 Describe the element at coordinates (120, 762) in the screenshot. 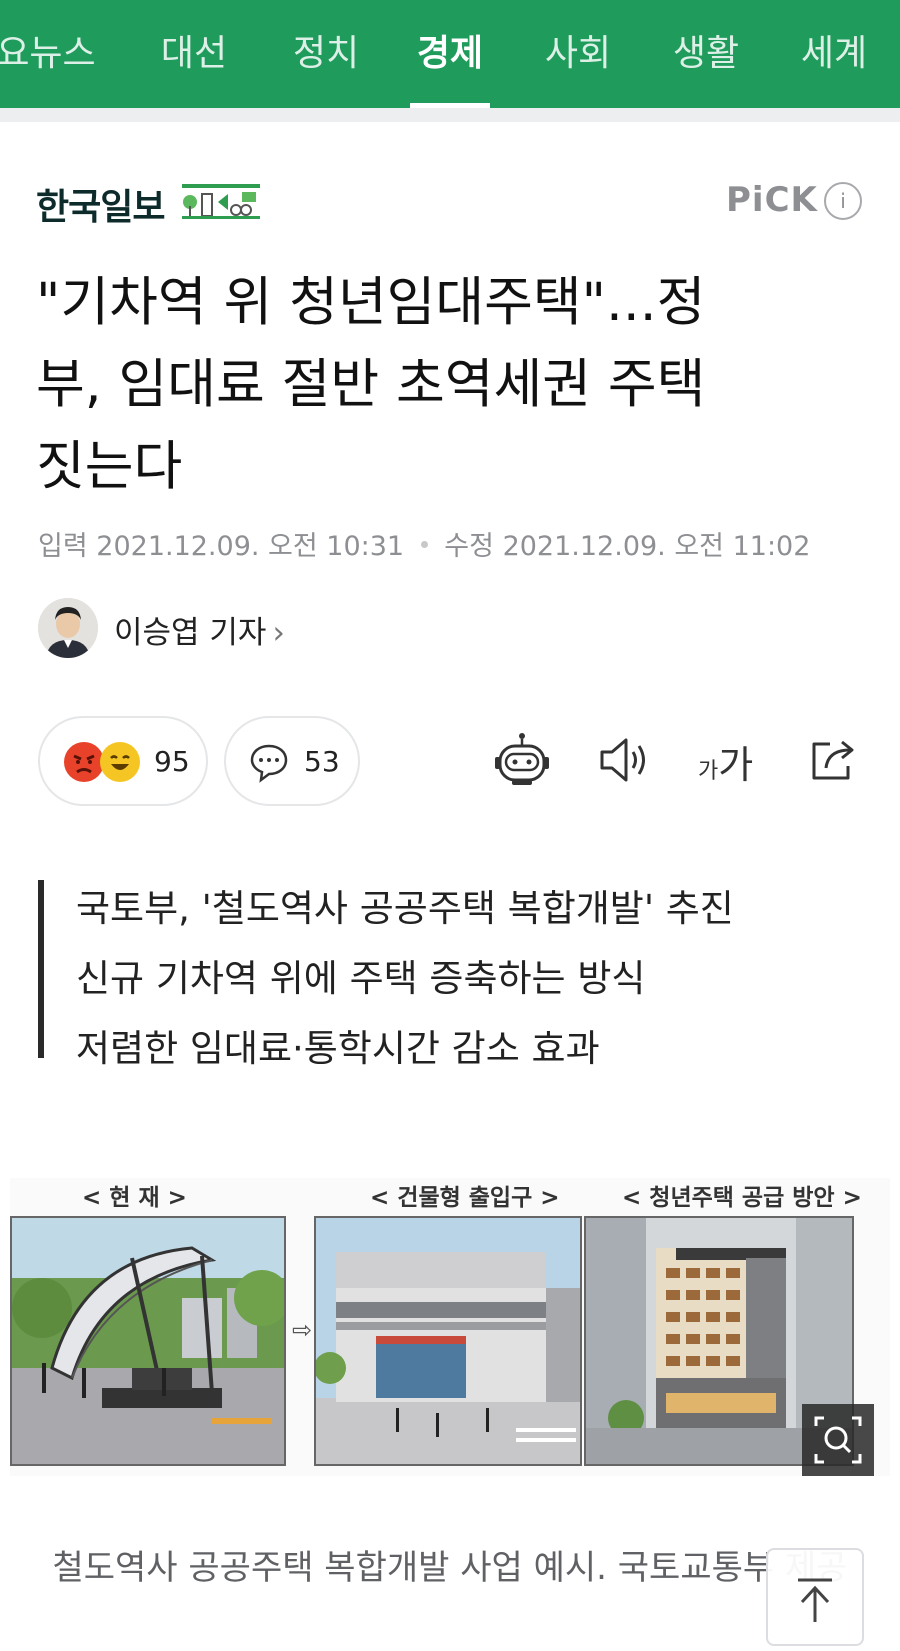

I see `laugh-emoji-icon` at that location.